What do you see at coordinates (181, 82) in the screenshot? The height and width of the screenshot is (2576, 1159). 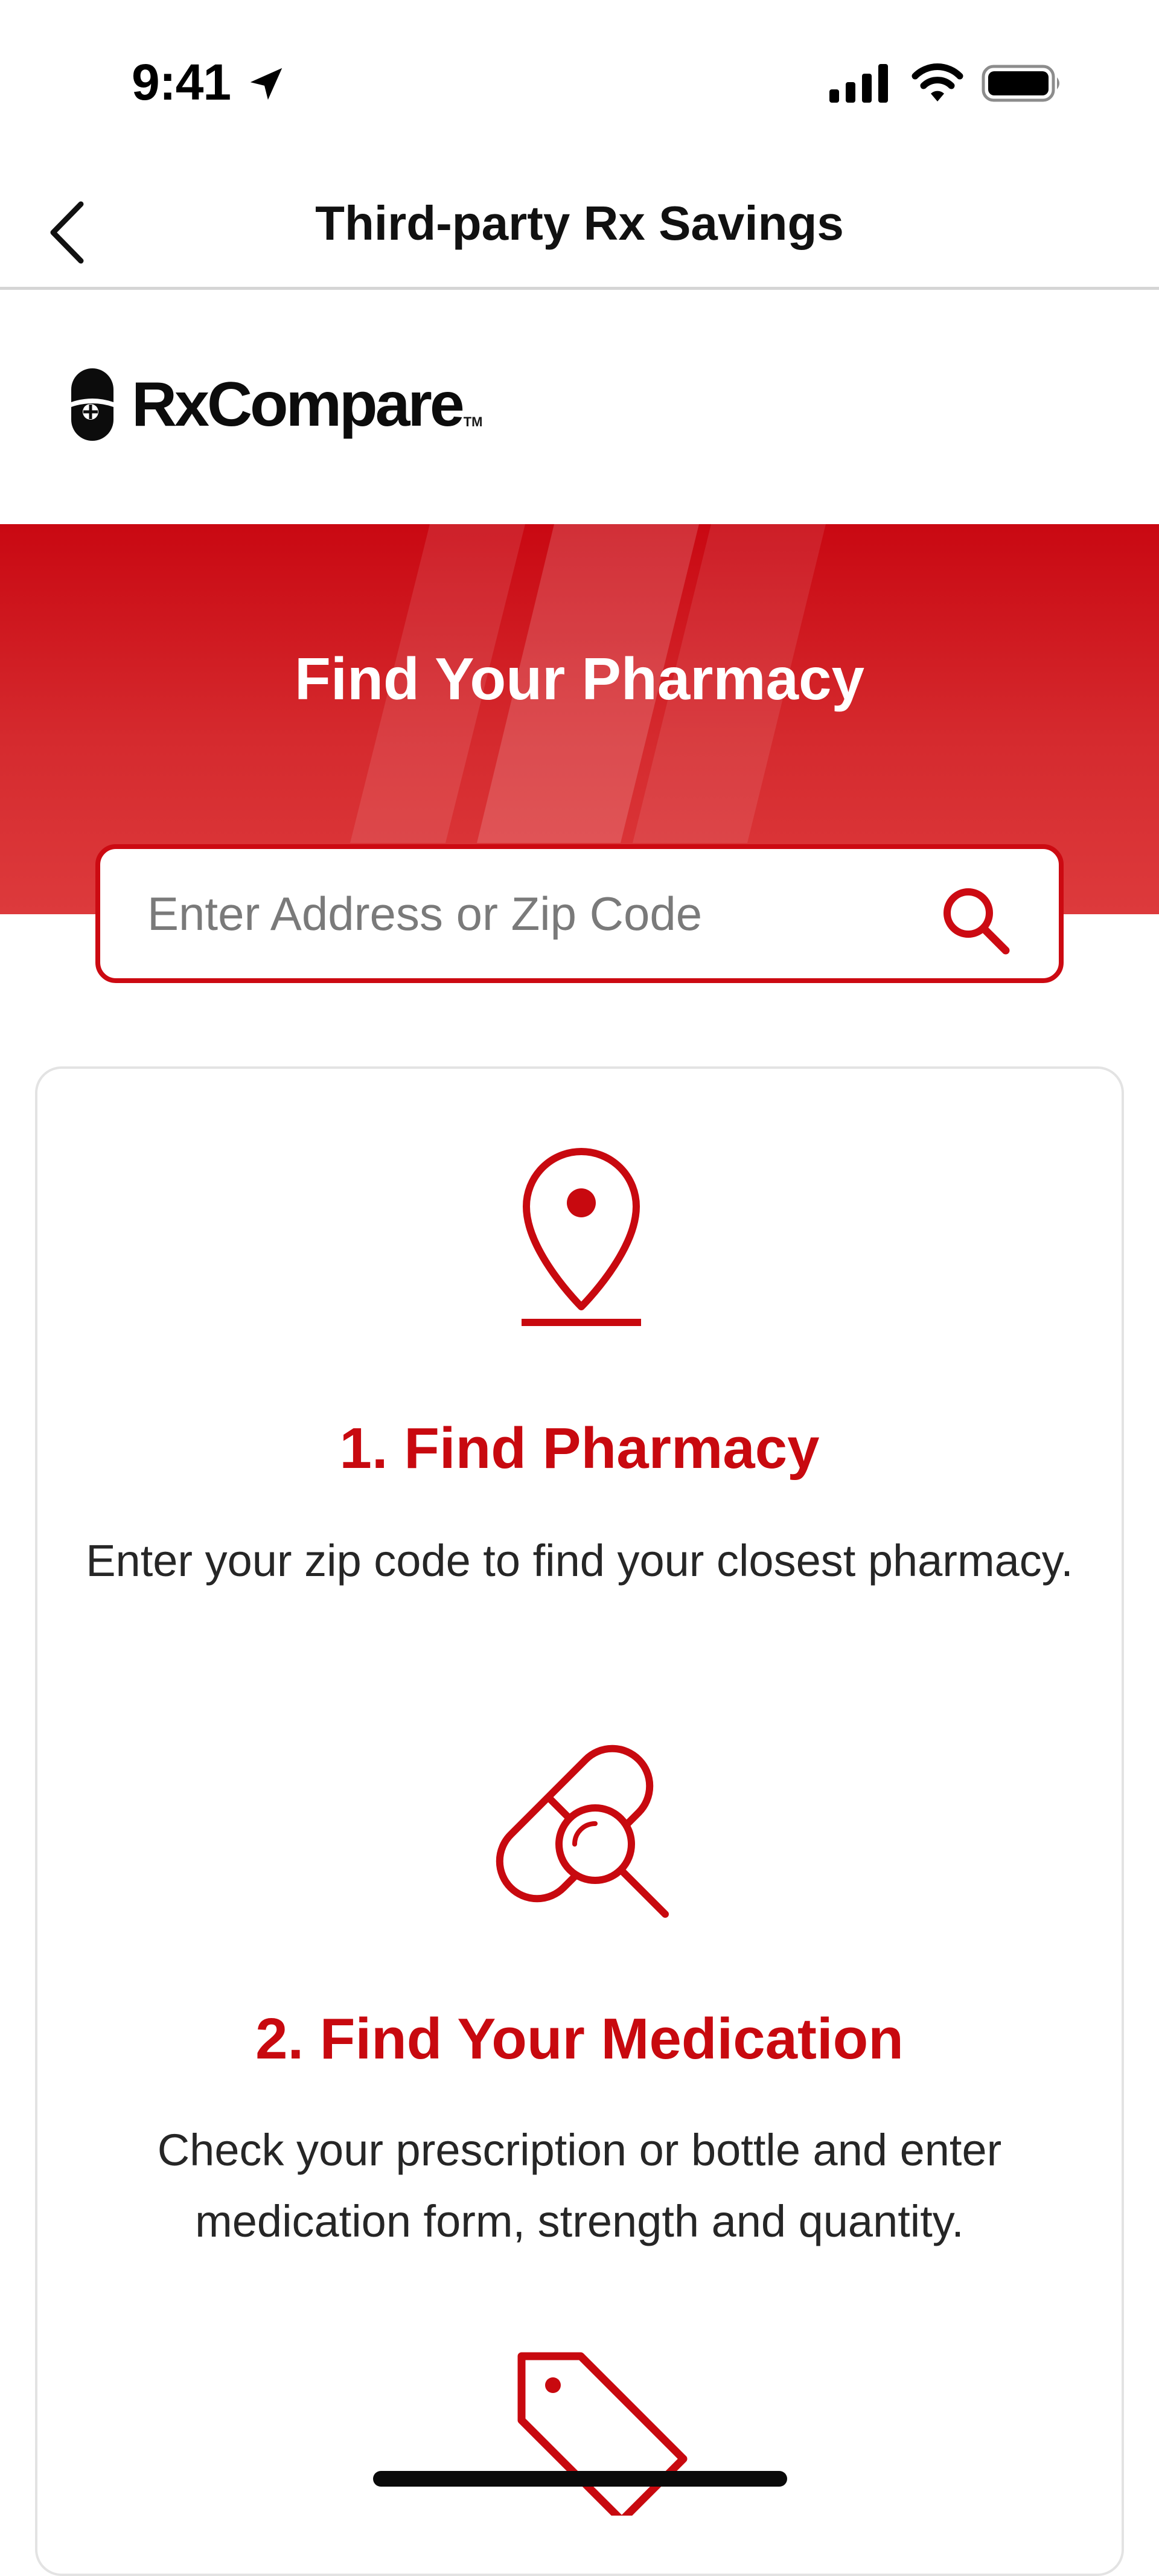 I see `status-time: 9:41` at bounding box center [181, 82].